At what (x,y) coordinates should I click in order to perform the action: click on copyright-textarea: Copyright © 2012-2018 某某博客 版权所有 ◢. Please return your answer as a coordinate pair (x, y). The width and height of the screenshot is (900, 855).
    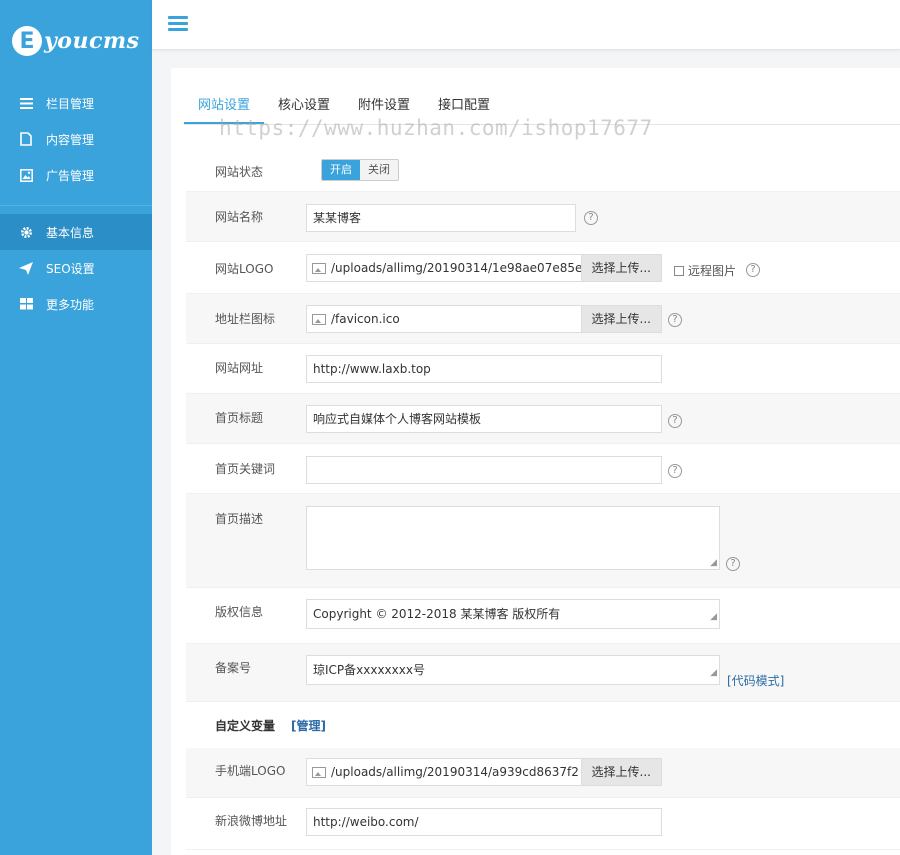
    Looking at the image, I should click on (513, 614).